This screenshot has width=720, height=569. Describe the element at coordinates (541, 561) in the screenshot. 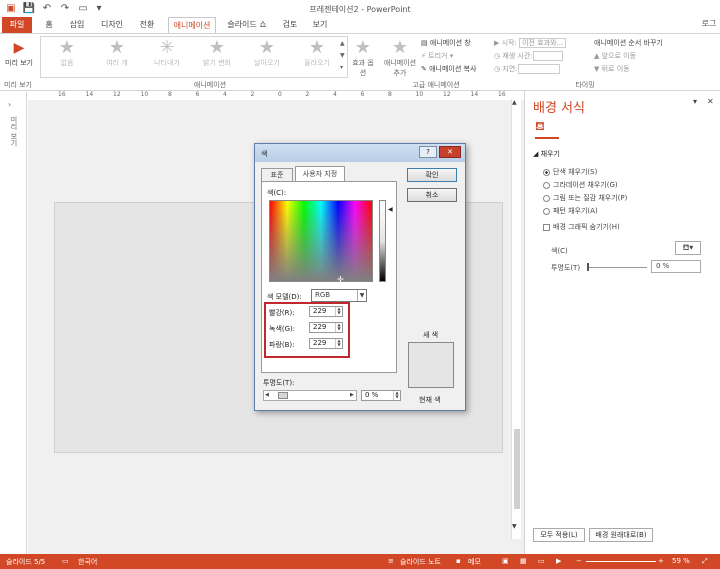

I see `reading-view-icon: ▭` at that location.